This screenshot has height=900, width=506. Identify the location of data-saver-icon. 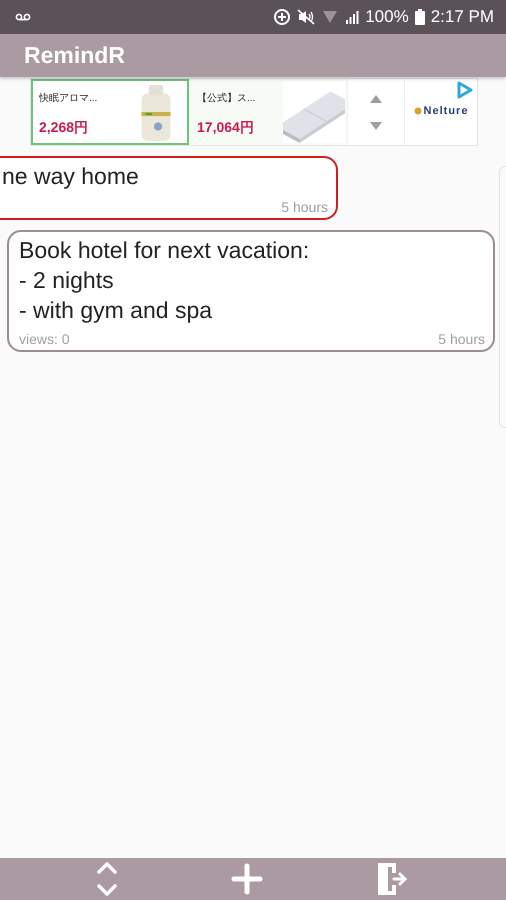
(282, 17).